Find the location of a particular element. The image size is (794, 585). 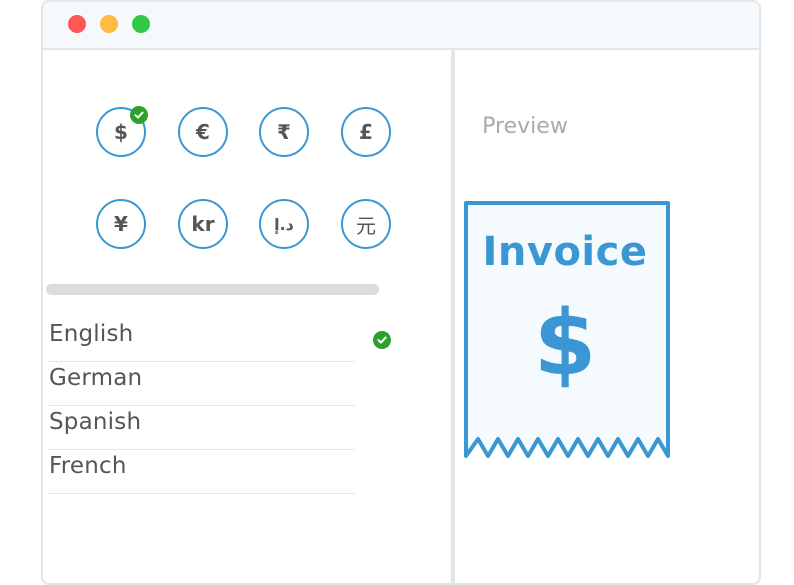

preview-heading: Preview is located at coordinates (525, 126).